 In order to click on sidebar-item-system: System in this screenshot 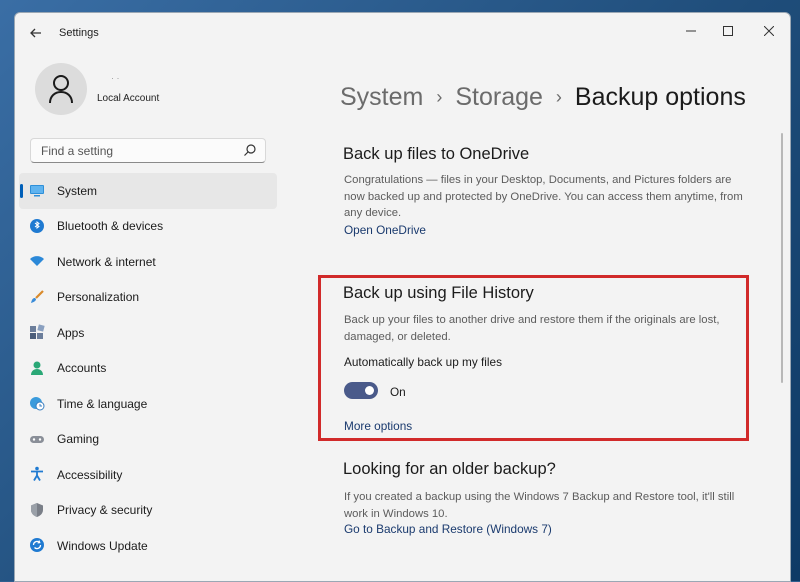, I will do `click(148, 191)`.